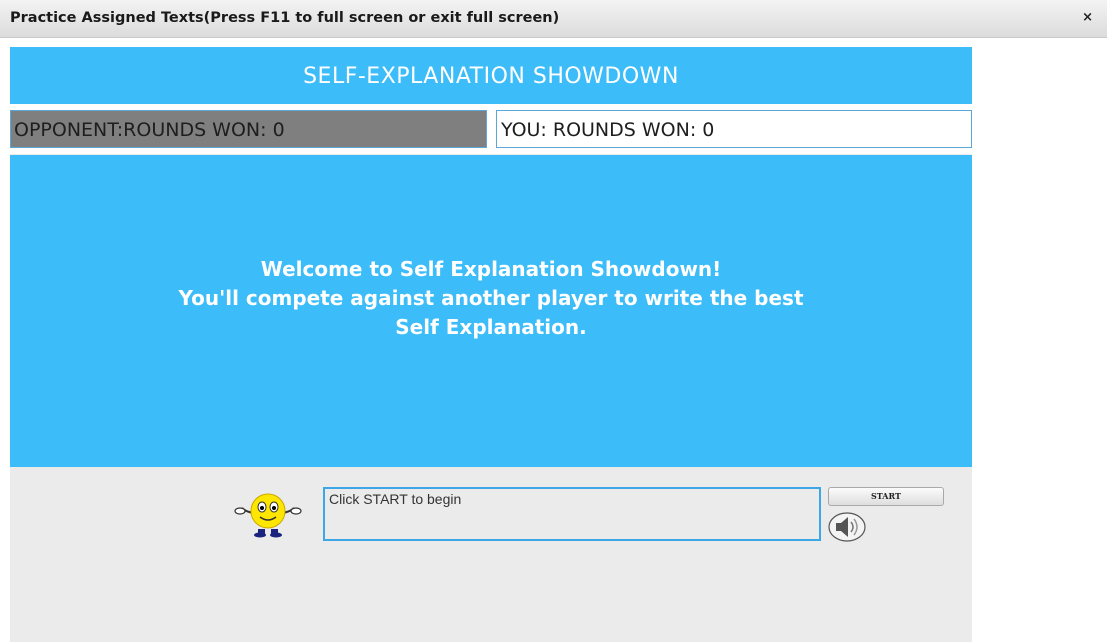 This screenshot has width=1107, height=642. What do you see at coordinates (1087, 17) in the screenshot?
I see `close-icon: ×` at bounding box center [1087, 17].